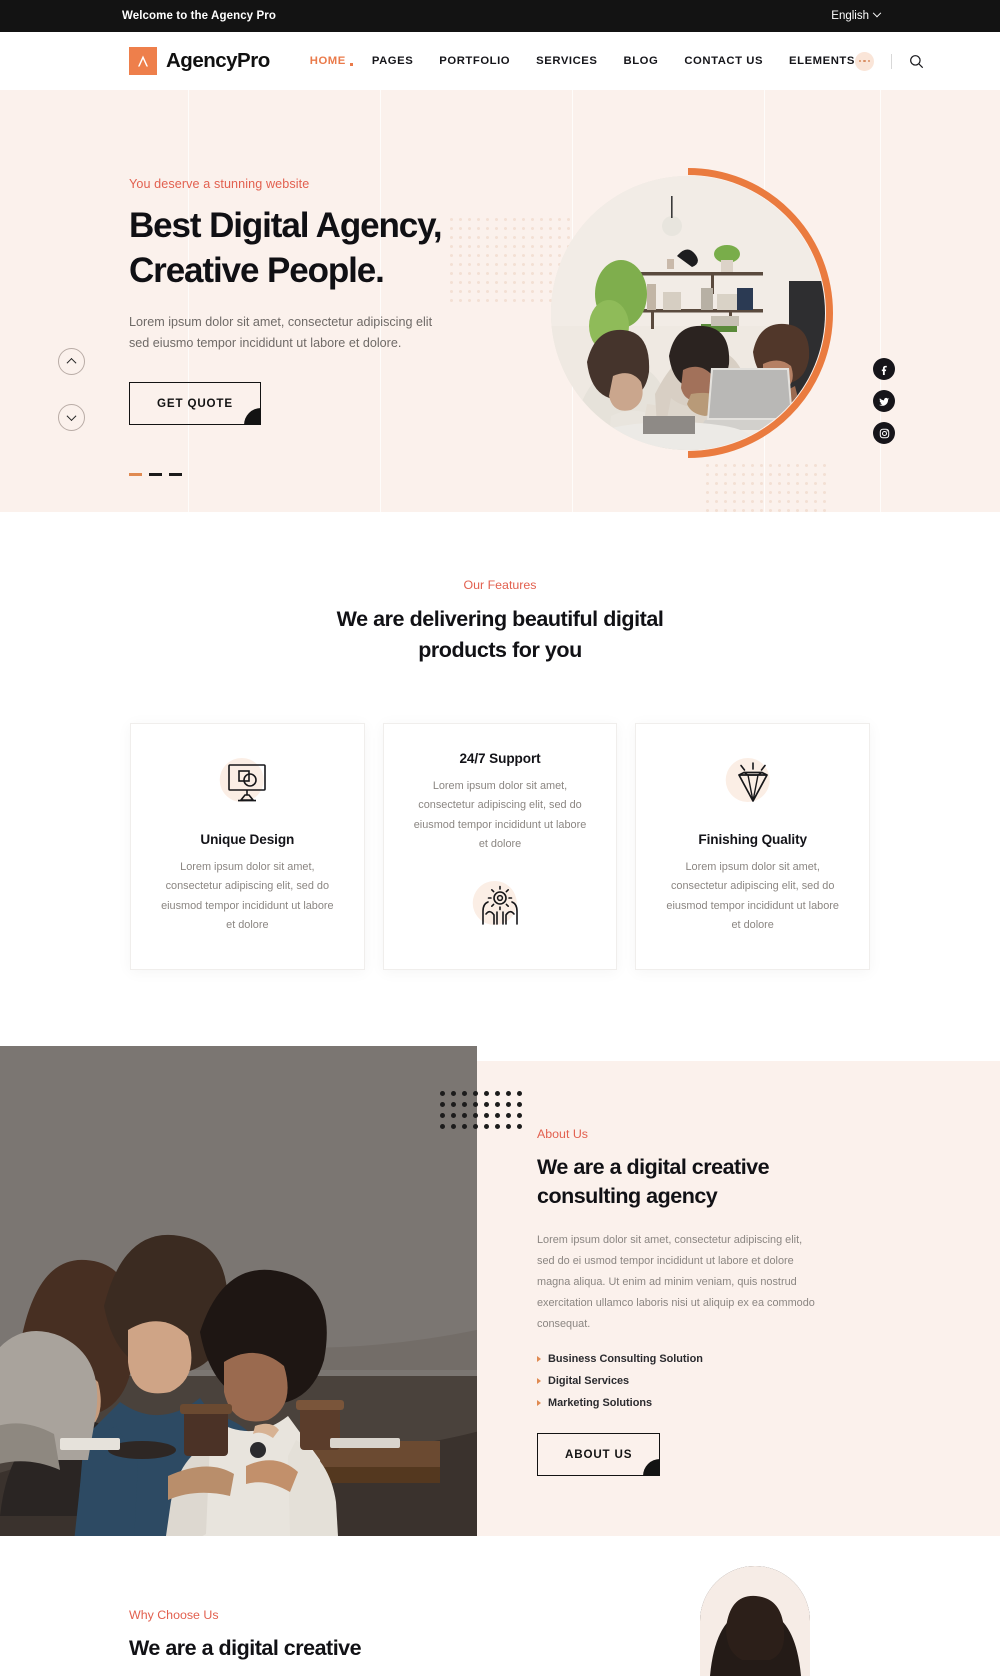  What do you see at coordinates (723, 61) in the screenshot?
I see `nav-item-contact-us: CONTACT US` at bounding box center [723, 61].